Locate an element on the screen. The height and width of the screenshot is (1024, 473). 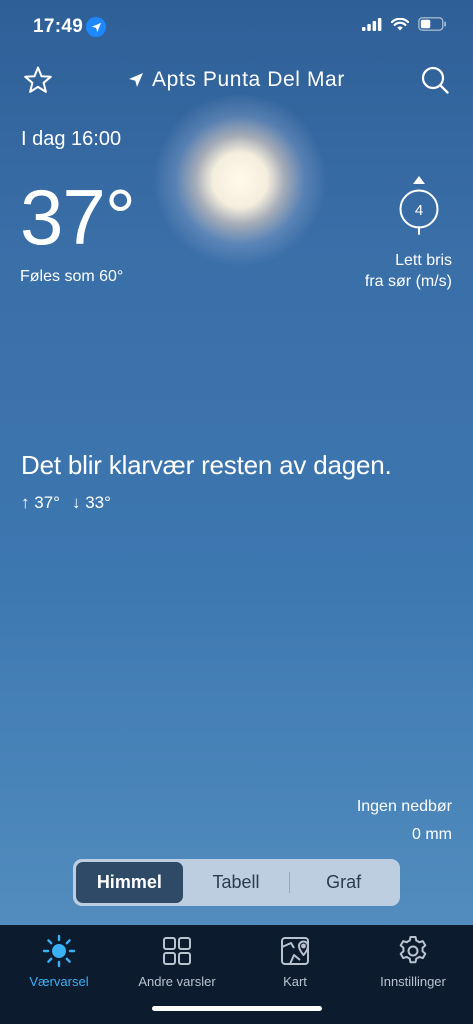
wind-description-line2: fra sør (m/s) is located at coordinates (408, 281).